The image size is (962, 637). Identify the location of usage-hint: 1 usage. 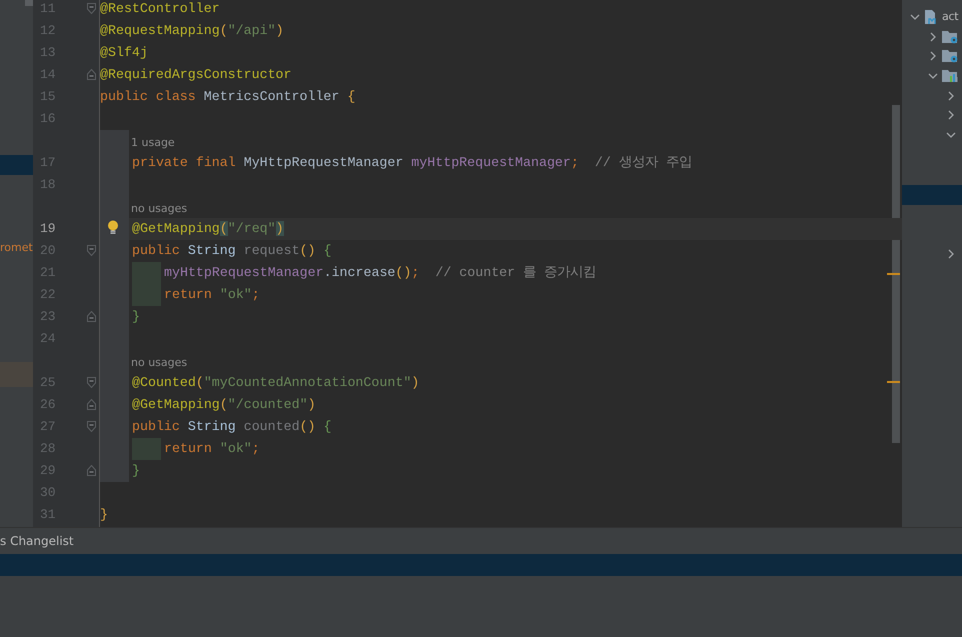
(137, 142).